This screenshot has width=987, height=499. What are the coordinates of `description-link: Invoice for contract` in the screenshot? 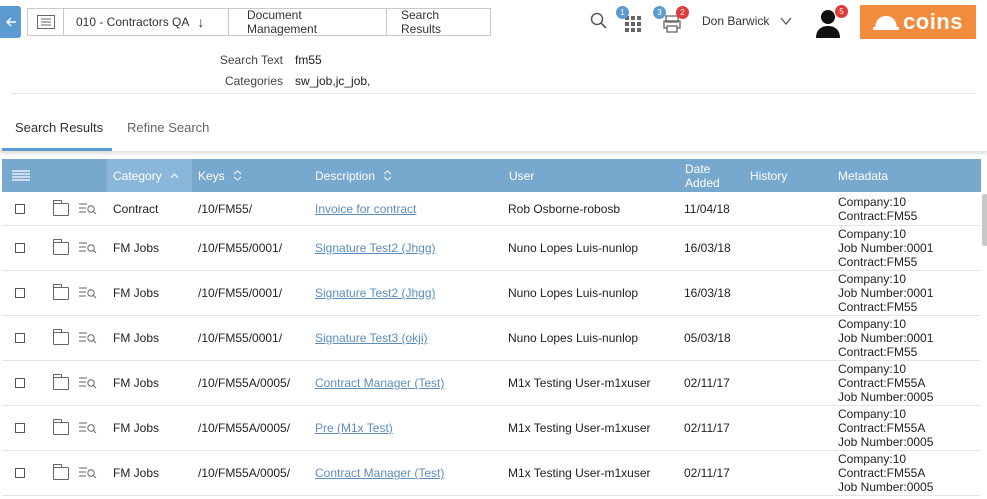 It's located at (365, 209).